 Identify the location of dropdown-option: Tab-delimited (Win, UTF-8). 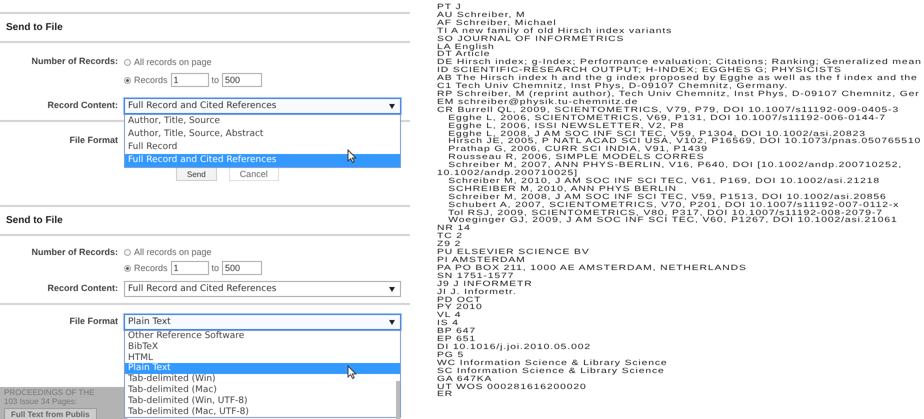
(262, 401).